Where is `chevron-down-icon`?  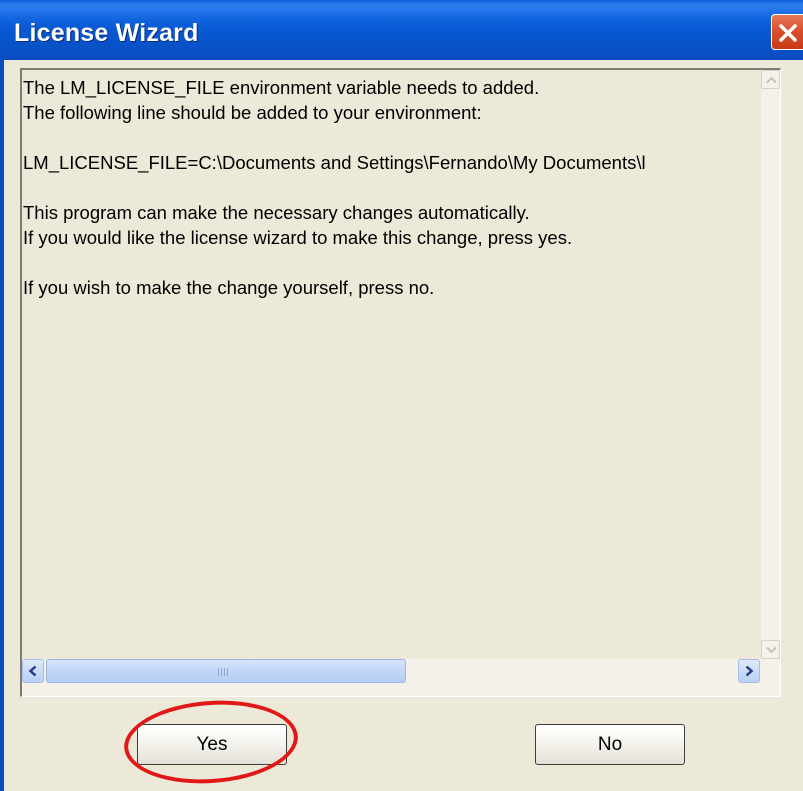
chevron-down-icon is located at coordinates (771, 650).